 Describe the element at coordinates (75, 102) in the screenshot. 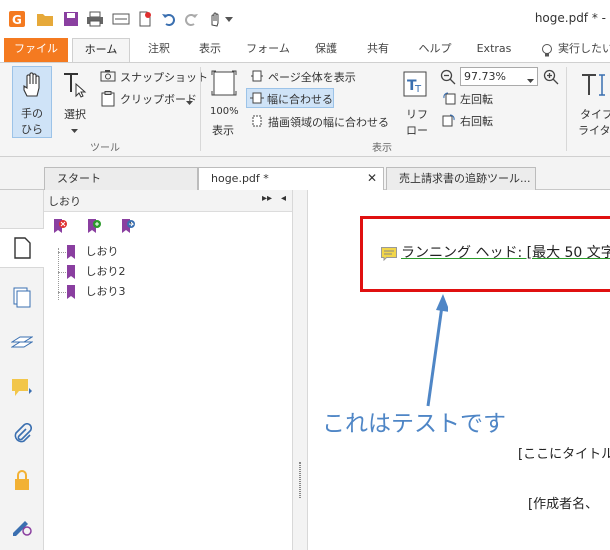

I see `select-tool-button: 選択` at that location.